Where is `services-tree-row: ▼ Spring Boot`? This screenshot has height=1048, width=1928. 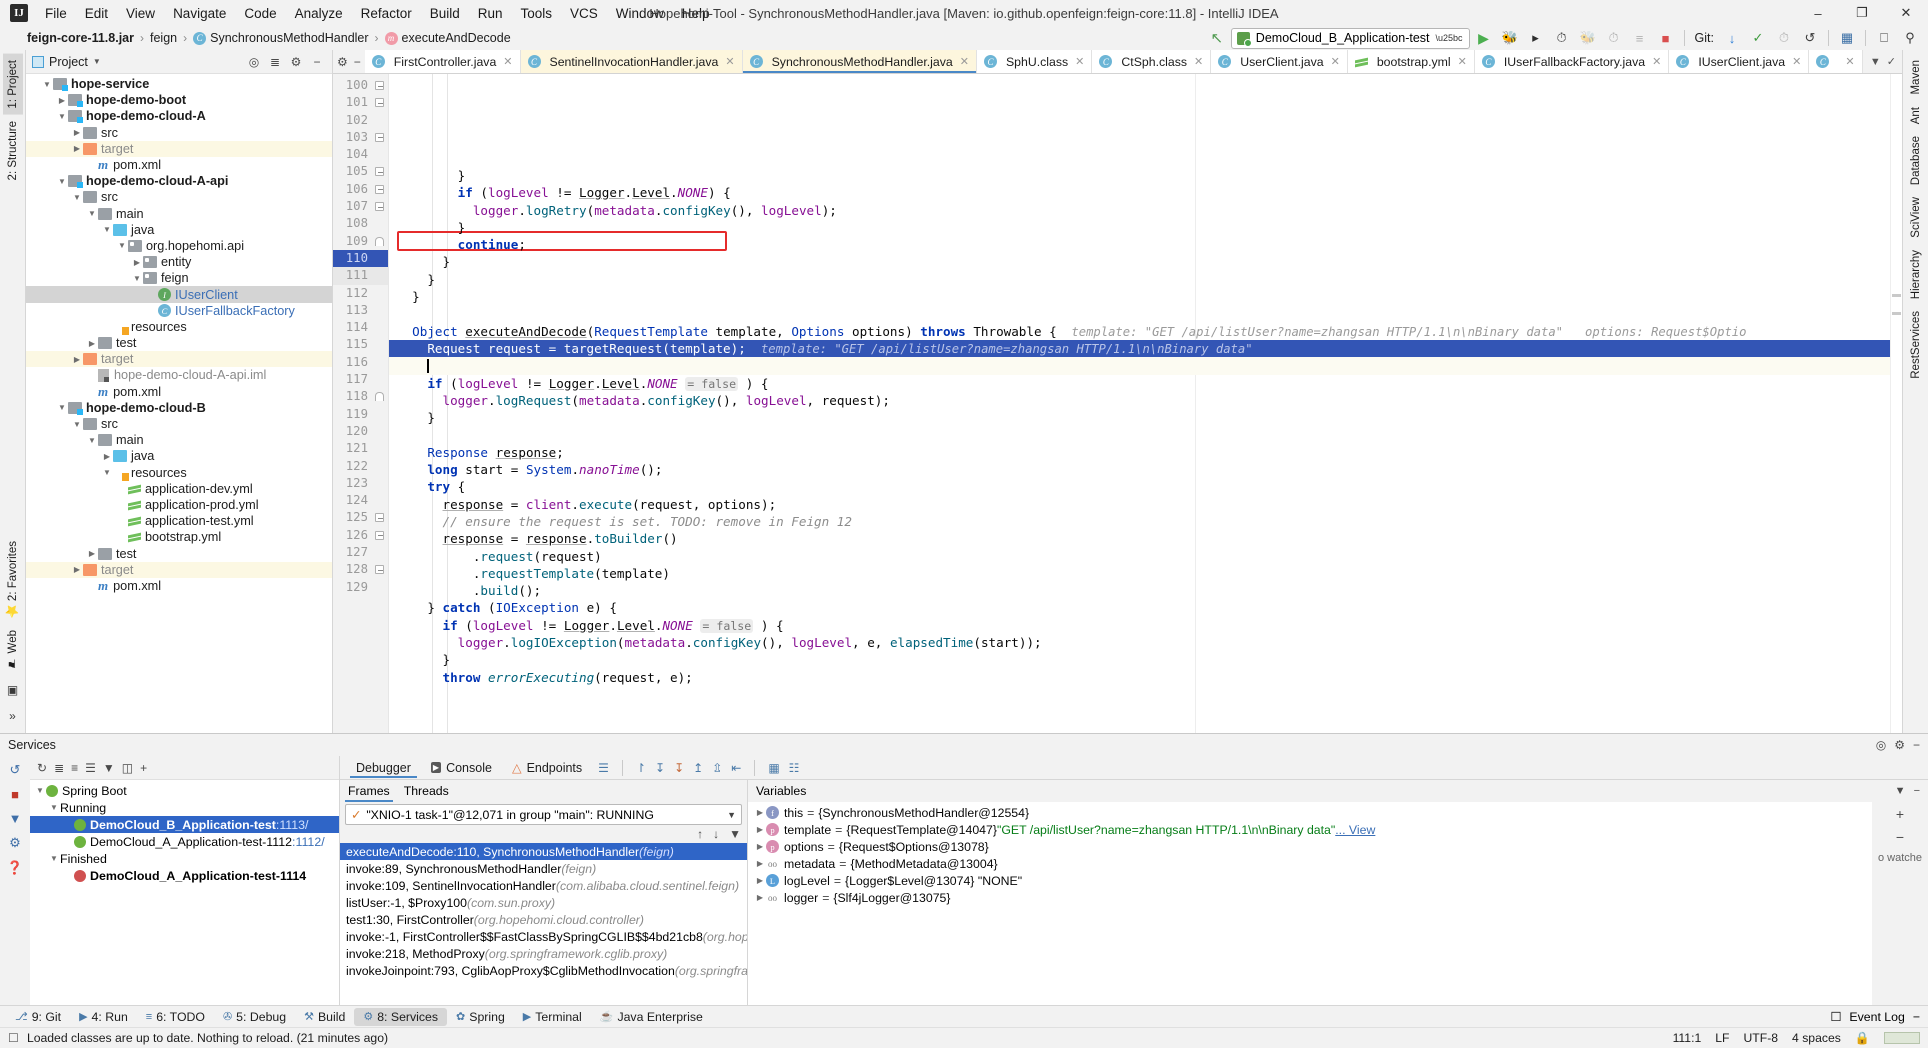 services-tree-row: ▼ Spring Boot is located at coordinates (184, 790).